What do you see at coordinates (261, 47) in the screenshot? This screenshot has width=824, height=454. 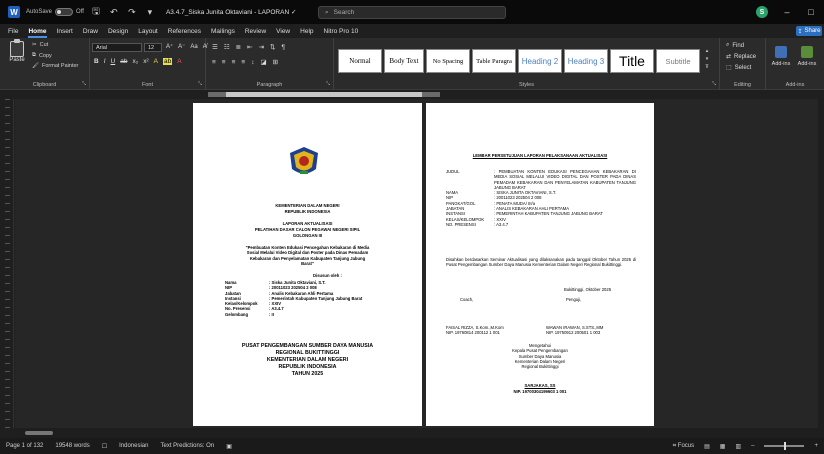 I see `increase-indent-icon: ⇥` at bounding box center [261, 47].